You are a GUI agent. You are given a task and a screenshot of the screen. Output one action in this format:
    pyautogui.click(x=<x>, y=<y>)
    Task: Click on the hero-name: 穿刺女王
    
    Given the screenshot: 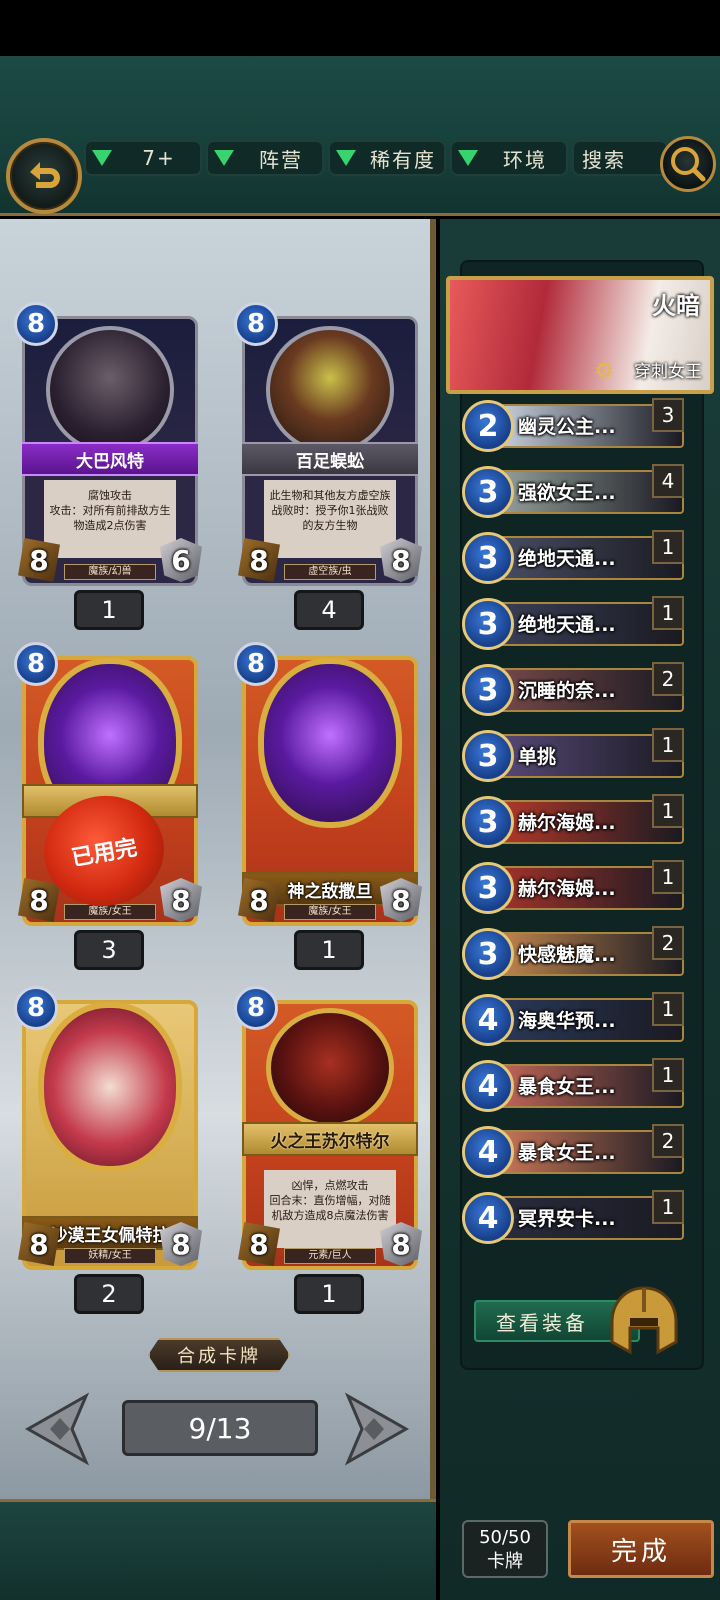 What is the action you would take?
    pyautogui.click(x=668, y=372)
    